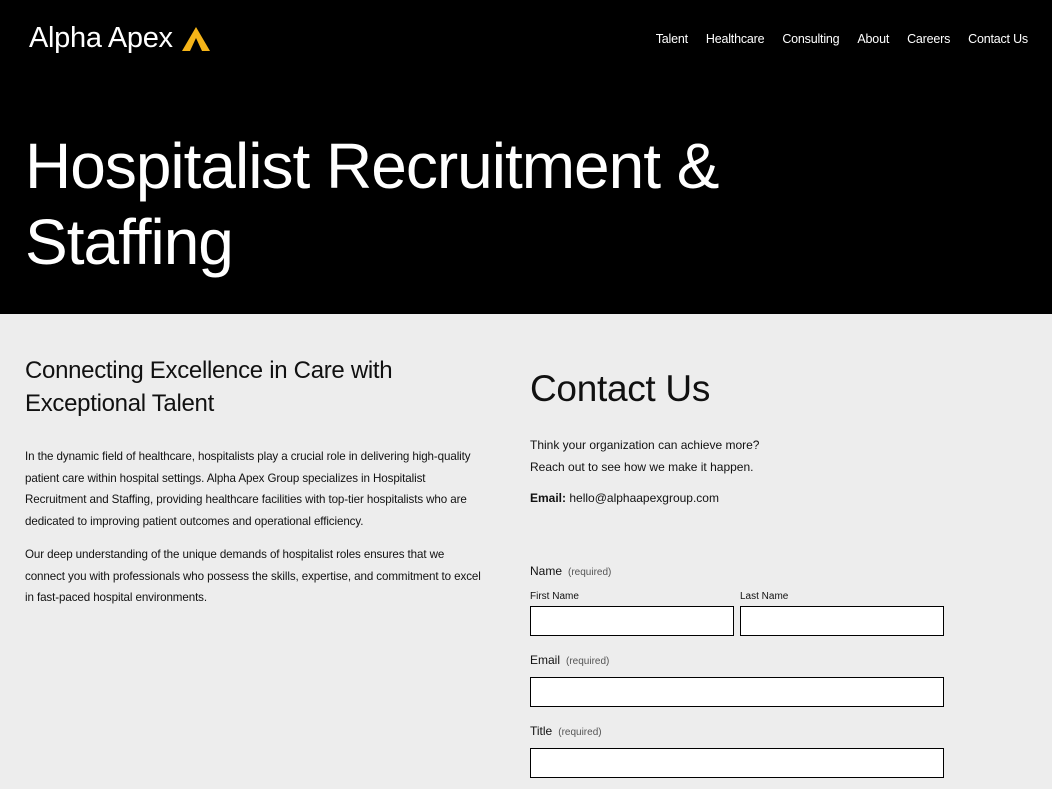 The height and width of the screenshot is (789, 1052). What do you see at coordinates (810, 39) in the screenshot?
I see `nav-consulting: Consulting` at bounding box center [810, 39].